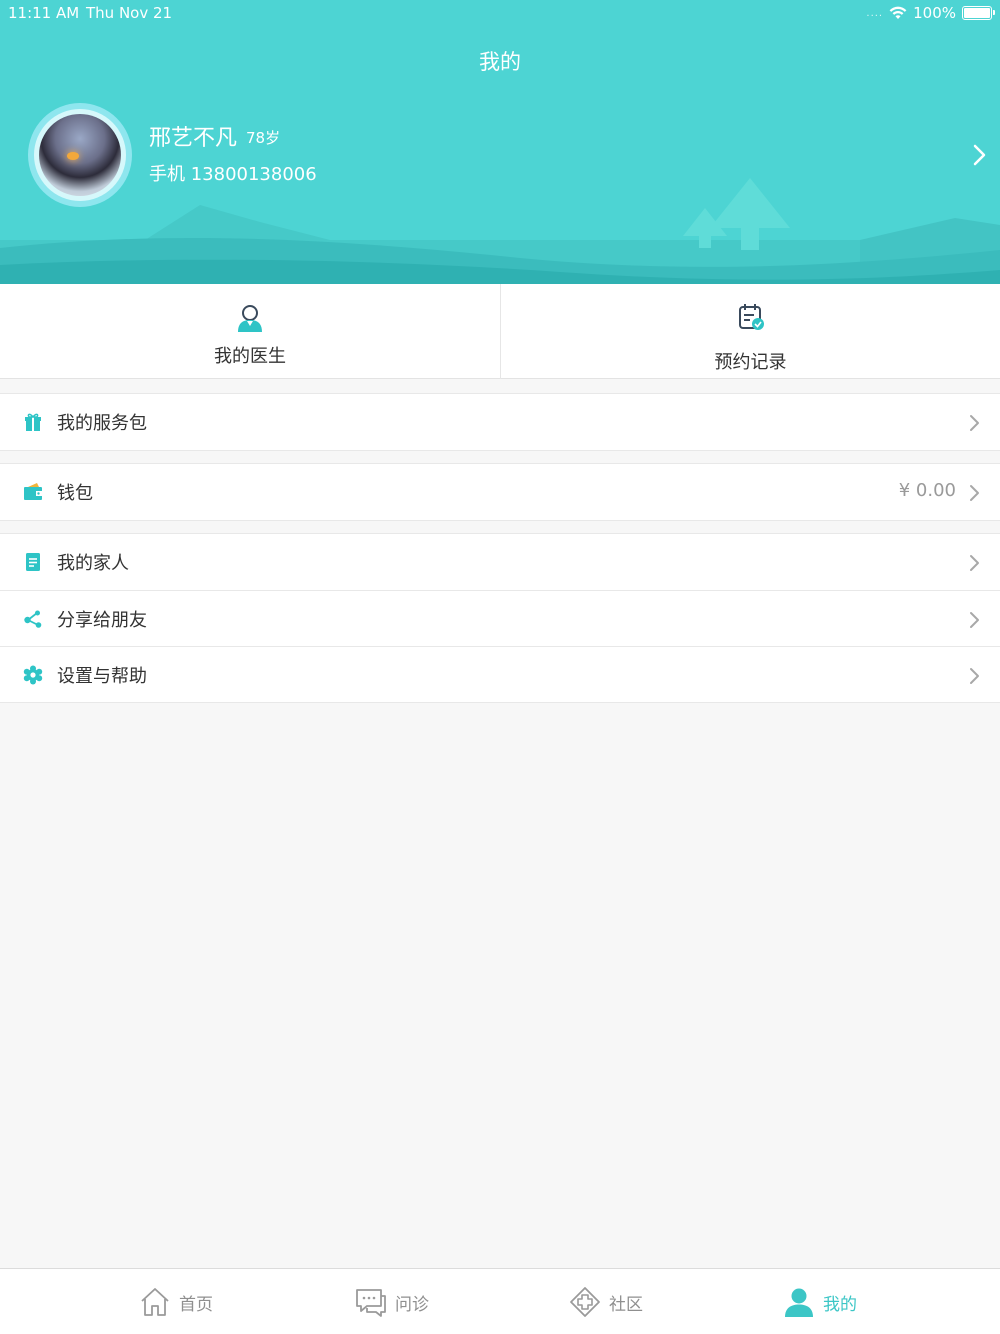 The height and width of the screenshot is (1334, 1000). I want to click on family-label: 我的家人, so click(93, 563).